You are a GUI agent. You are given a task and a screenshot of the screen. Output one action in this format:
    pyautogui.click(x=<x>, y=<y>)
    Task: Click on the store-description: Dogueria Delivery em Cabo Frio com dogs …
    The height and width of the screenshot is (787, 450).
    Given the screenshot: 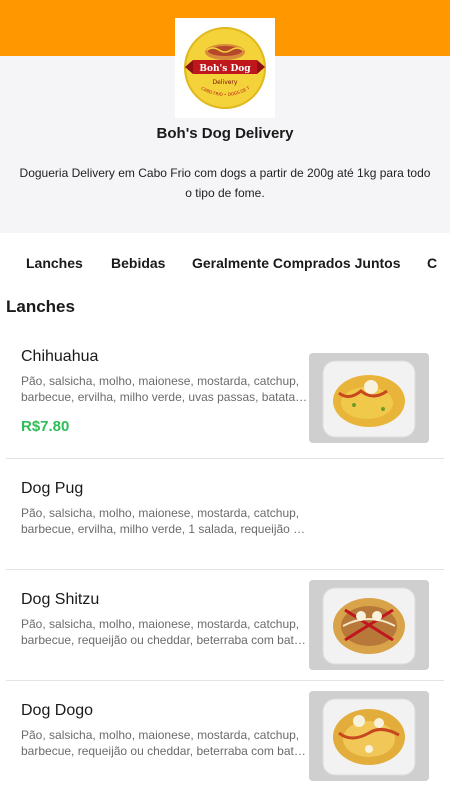 What is the action you would take?
    pyautogui.click(x=225, y=183)
    